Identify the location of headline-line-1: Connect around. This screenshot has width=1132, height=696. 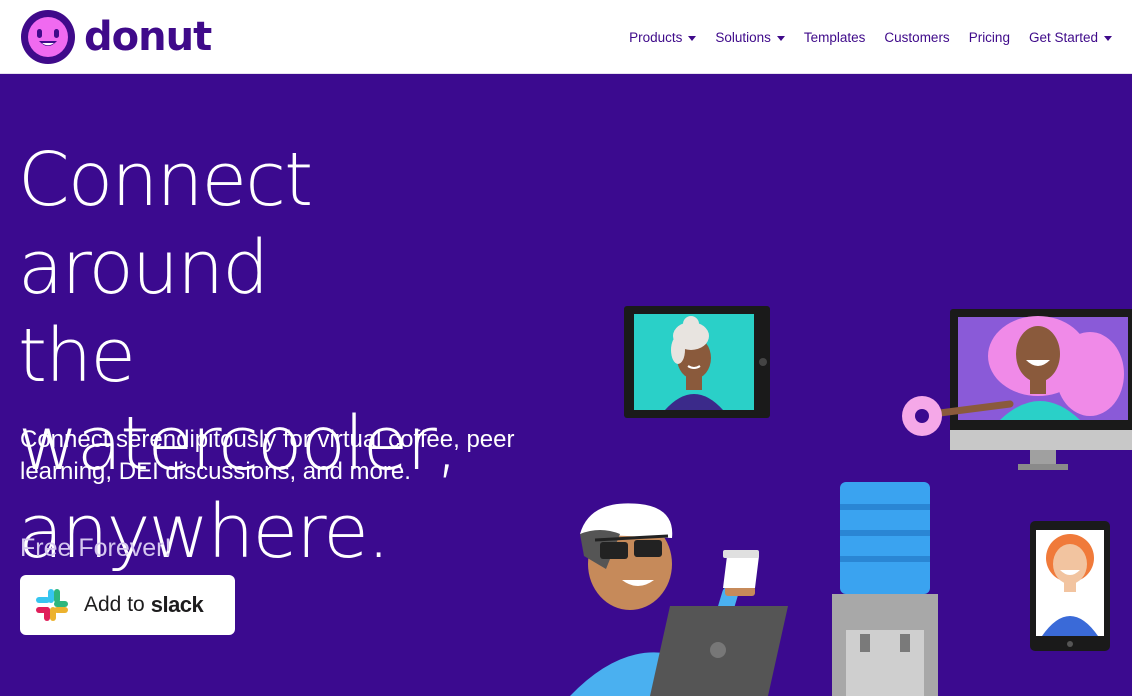
(165, 224).